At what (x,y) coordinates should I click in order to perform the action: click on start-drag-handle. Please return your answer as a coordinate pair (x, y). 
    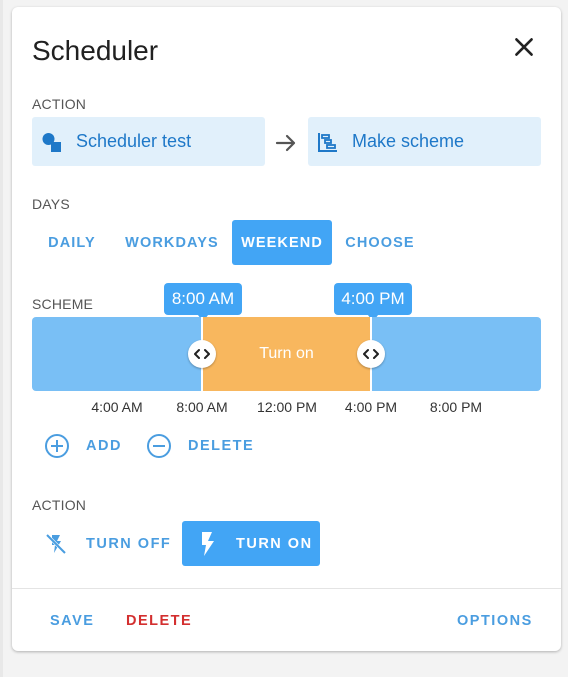
    Looking at the image, I should click on (201, 354).